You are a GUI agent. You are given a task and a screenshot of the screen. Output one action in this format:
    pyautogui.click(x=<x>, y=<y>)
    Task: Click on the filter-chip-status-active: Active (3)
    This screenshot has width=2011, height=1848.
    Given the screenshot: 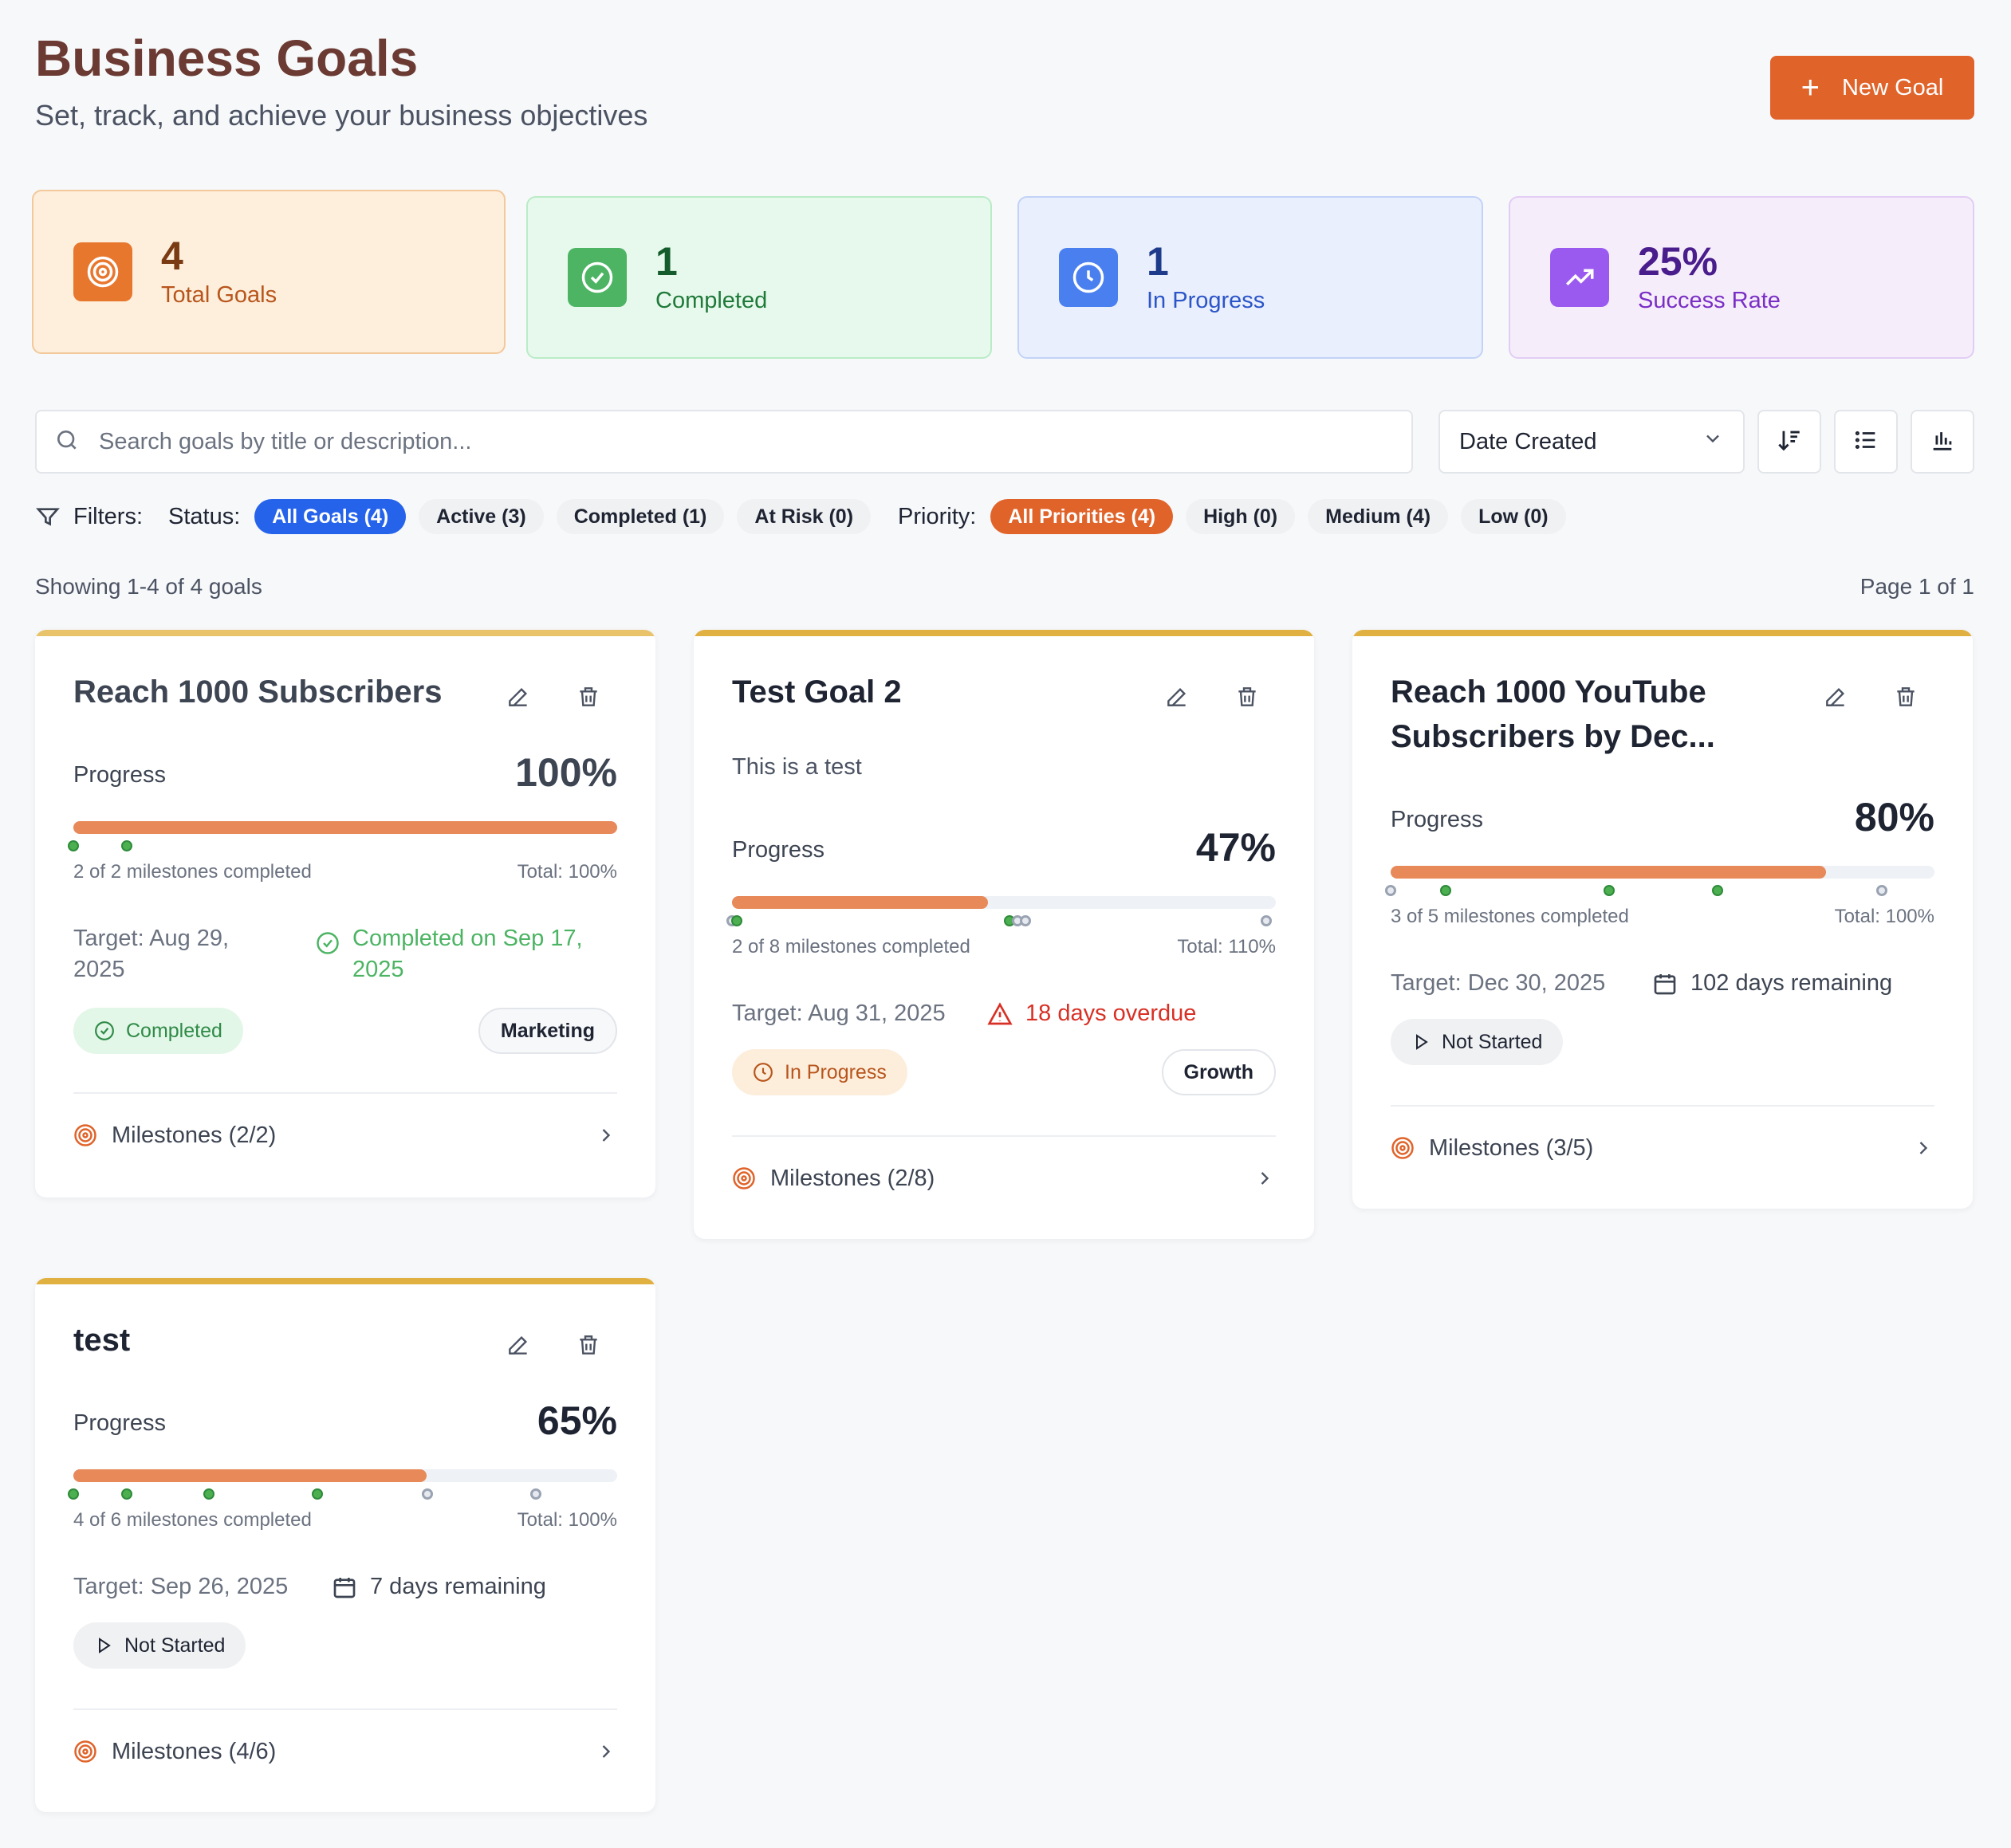 What is the action you would take?
    pyautogui.click(x=481, y=516)
    